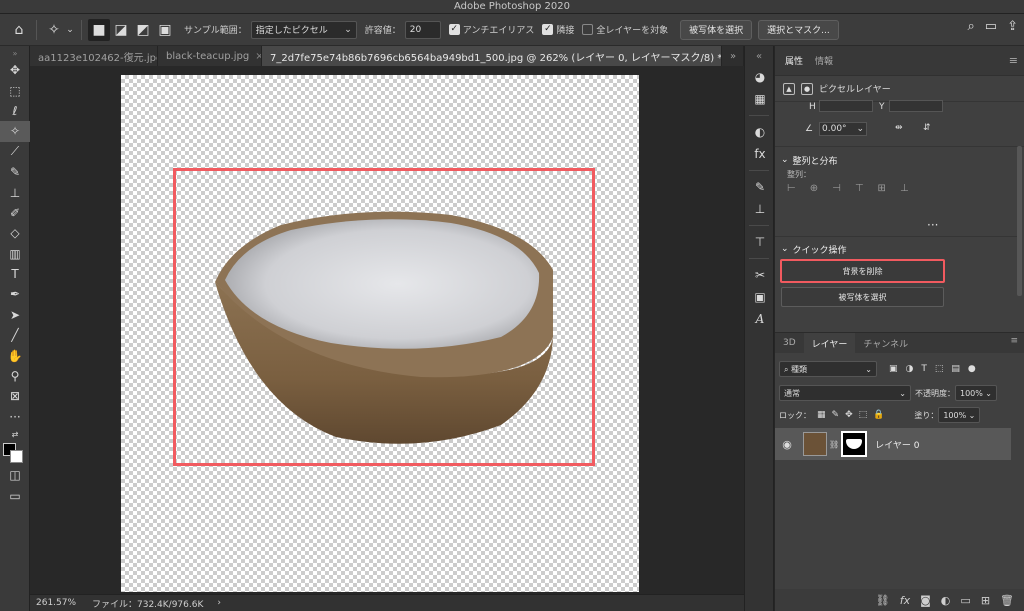  Describe the element at coordinates (985, 600) in the screenshot. I see `new-layer-icon: ⊞` at that location.